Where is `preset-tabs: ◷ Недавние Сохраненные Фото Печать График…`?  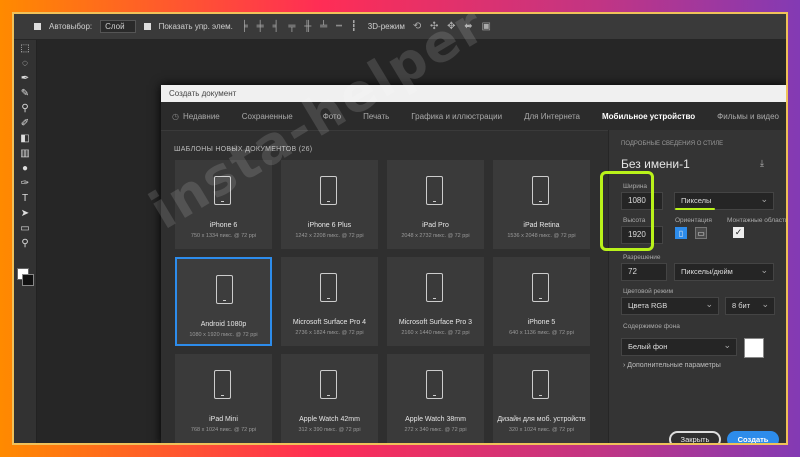
preset-tabs: ◷ Недавние Сохраненные Фото Печать График… is located at coordinates (473, 116).